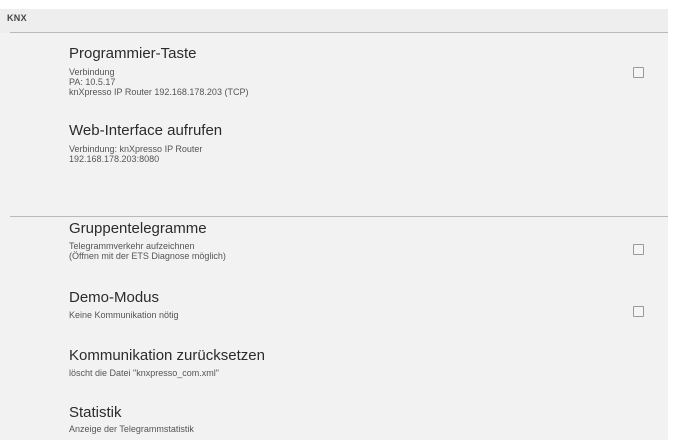  What do you see at coordinates (638, 72) in the screenshot?
I see `programmier-taste-checkbox` at bounding box center [638, 72].